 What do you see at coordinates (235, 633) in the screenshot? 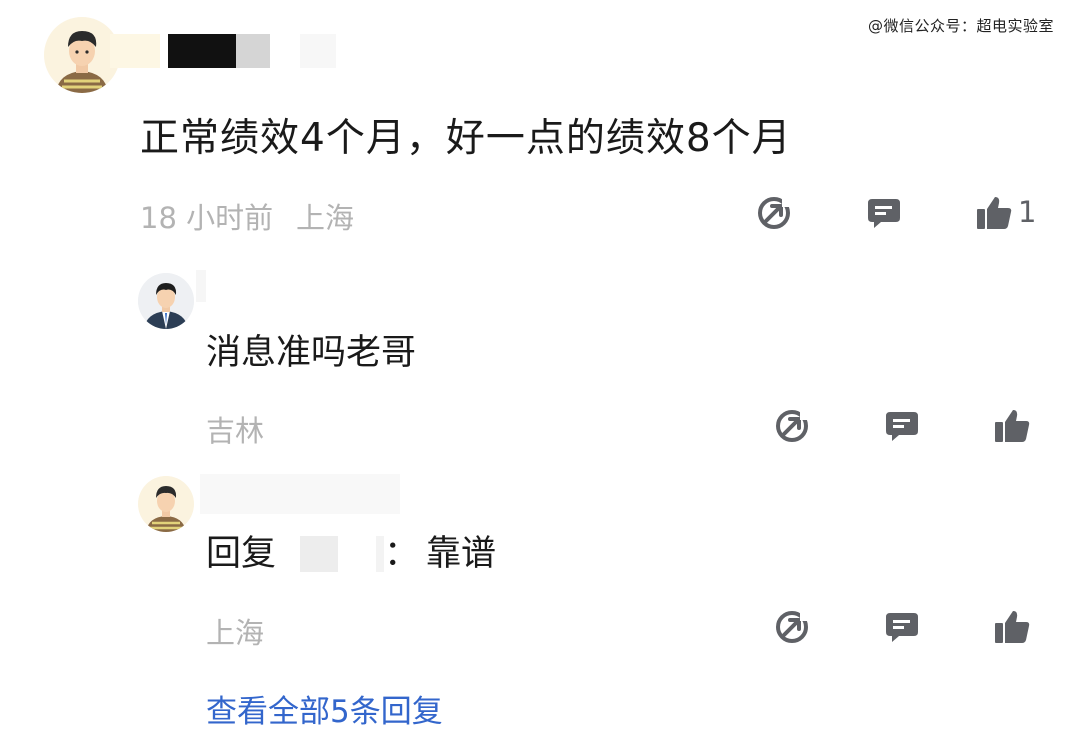
I see `reply-location: 上海` at bounding box center [235, 633].